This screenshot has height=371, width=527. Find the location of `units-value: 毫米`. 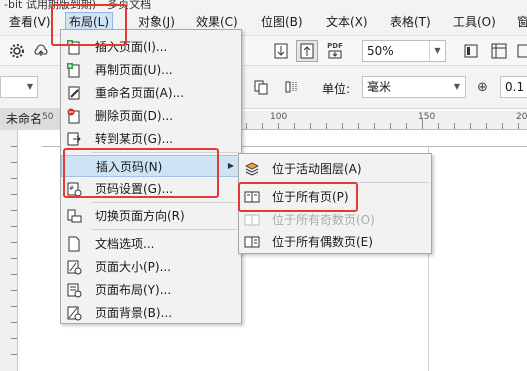

units-value: 毫米 is located at coordinates (379, 87).